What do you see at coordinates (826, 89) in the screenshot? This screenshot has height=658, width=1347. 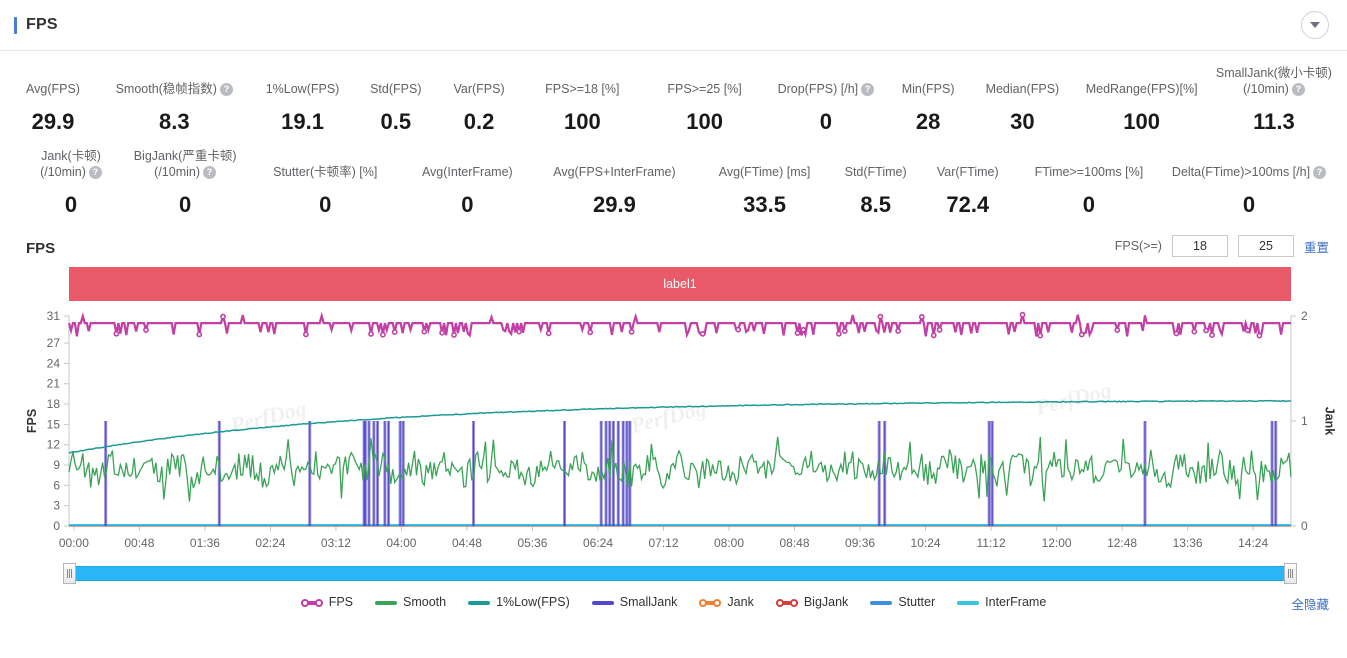 I see `stat-label: Drop(FPS) [/h]?` at bounding box center [826, 89].